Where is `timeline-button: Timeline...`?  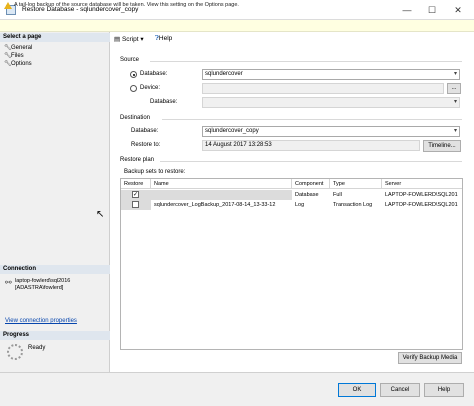
timeline-button: Timeline... is located at coordinates (442, 146).